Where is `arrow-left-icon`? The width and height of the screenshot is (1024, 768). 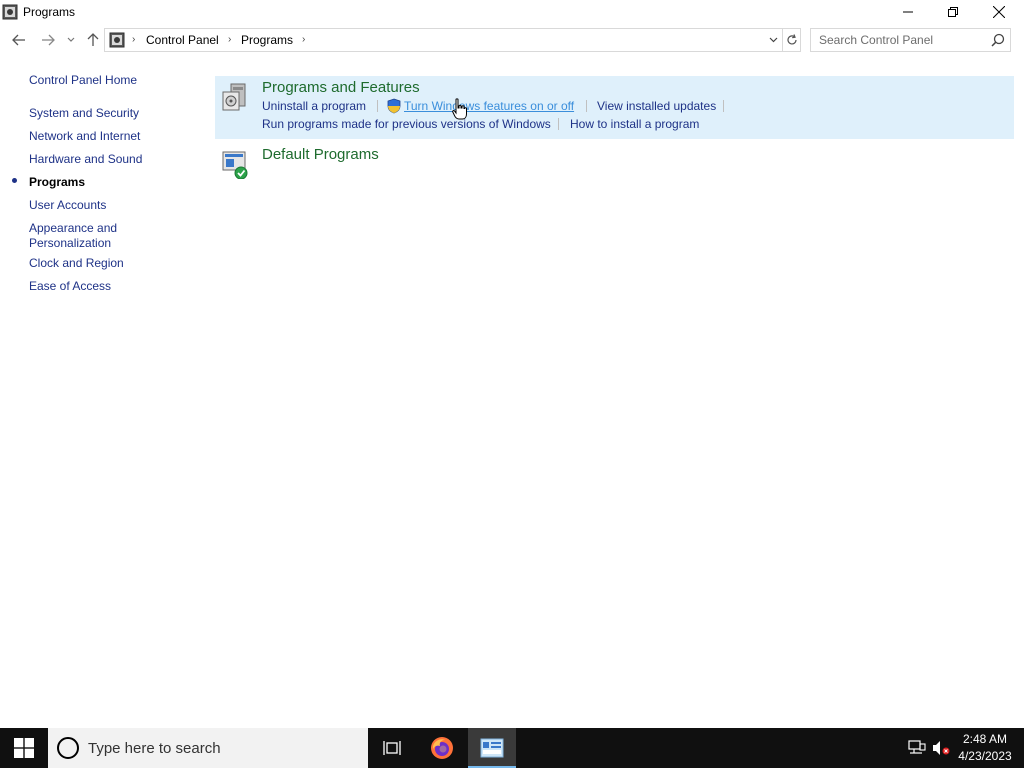
arrow-left-icon is located at coordinates (18, 40).